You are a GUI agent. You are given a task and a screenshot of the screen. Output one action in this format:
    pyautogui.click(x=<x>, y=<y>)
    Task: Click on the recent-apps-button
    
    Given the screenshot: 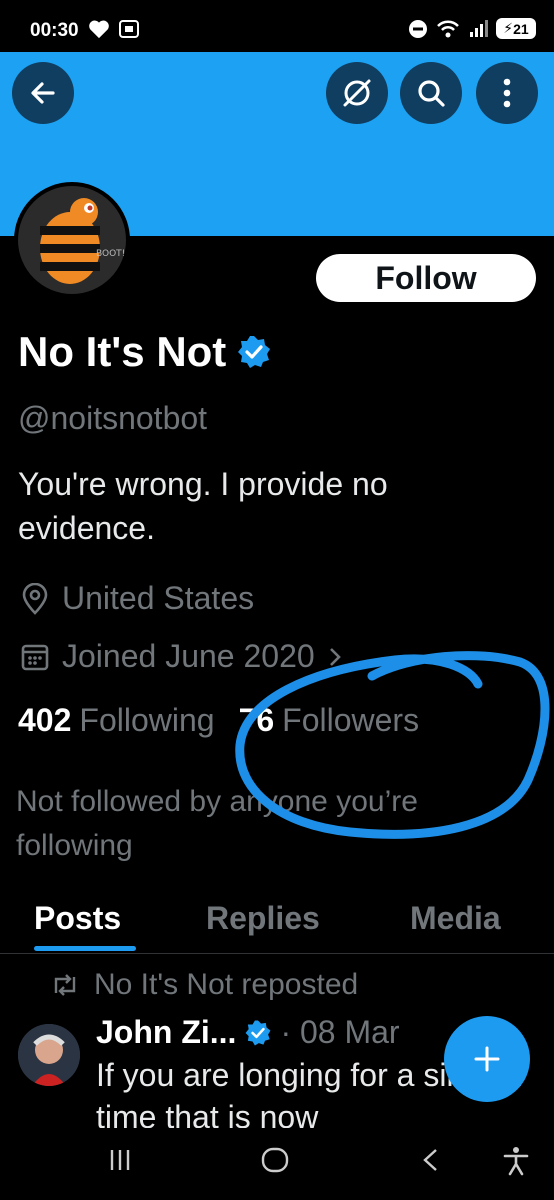 What is the action you would take?
    pyautogui.click(x=120, y=1162)
    